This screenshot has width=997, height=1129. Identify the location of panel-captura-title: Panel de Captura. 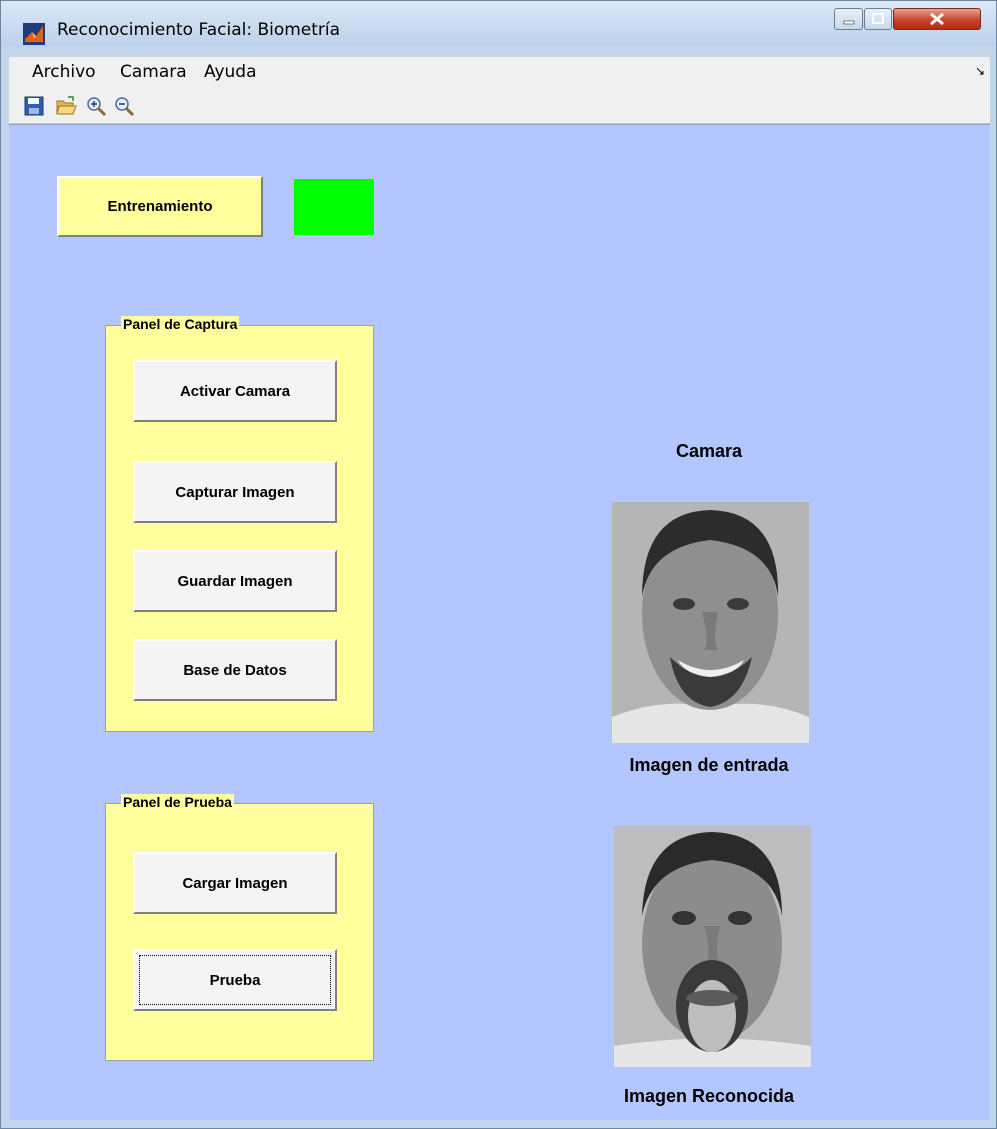
(180, 324).